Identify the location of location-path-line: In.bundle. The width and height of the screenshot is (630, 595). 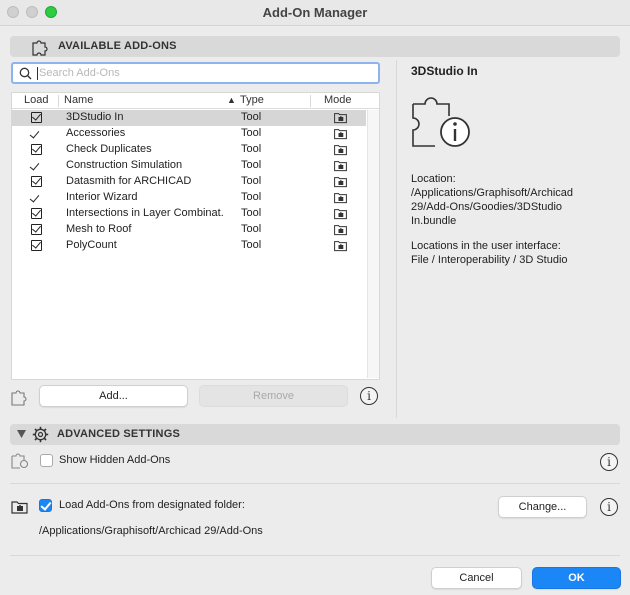
(434, 221).